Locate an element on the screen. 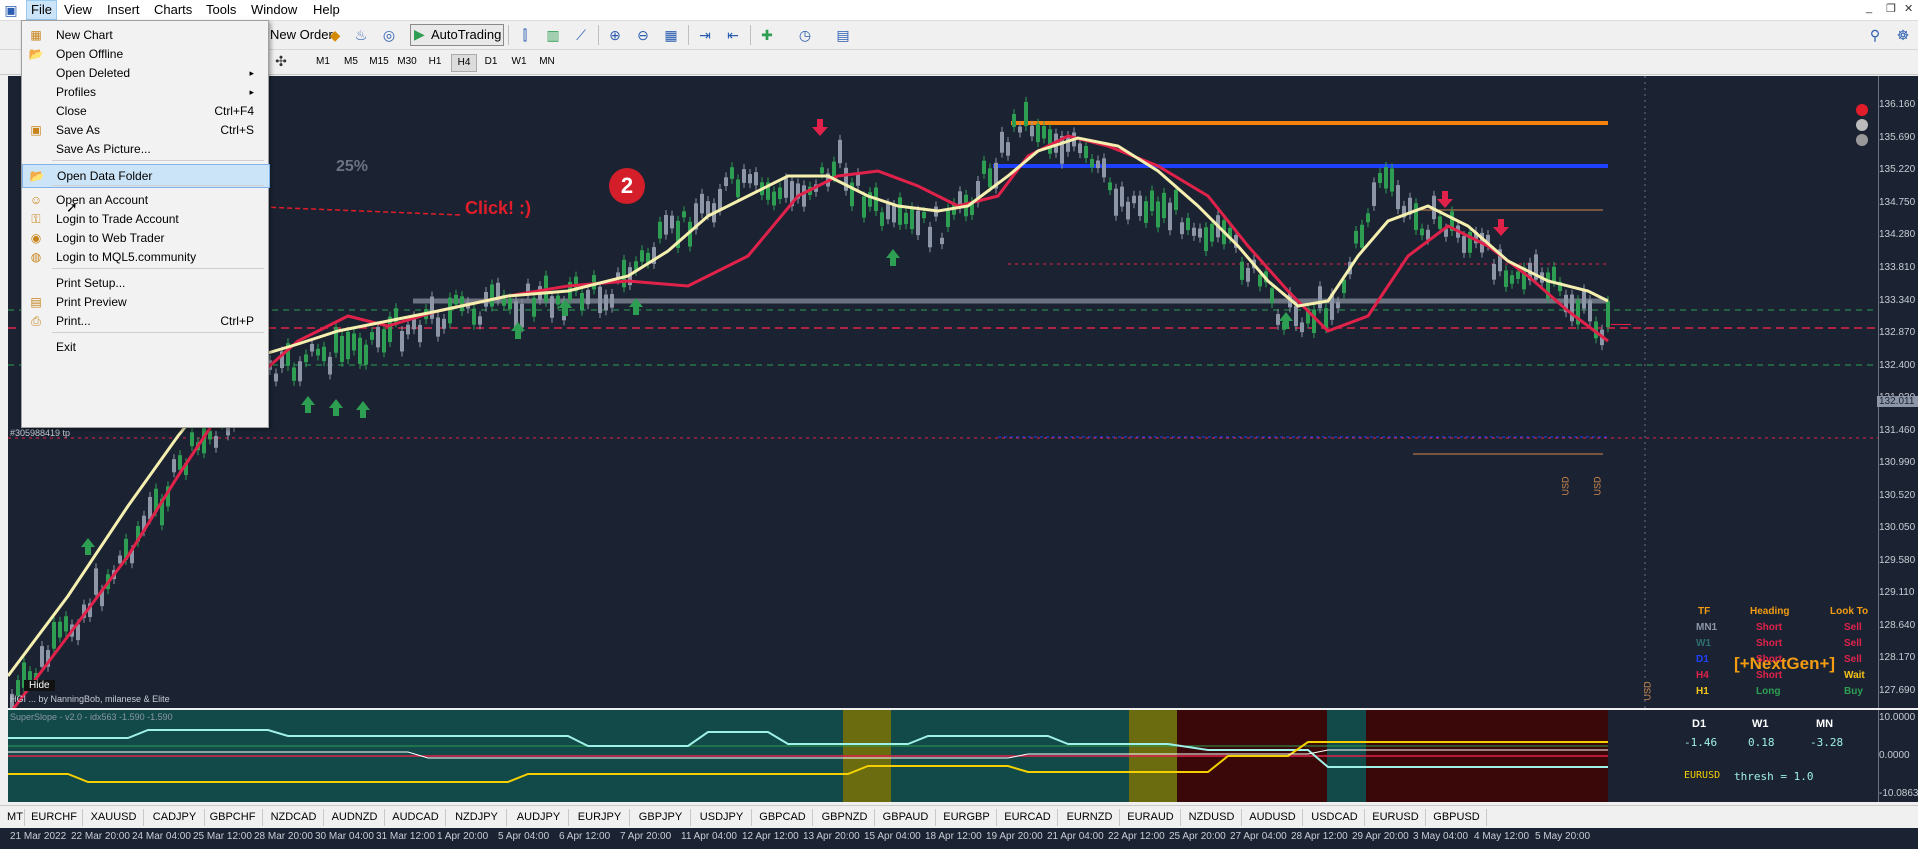 The width and height of the screenshot is (1918, 849). file-menu-item-login-to-mql5-community: ◍ Login to MQL5.community is located at coordinates (145, 257).